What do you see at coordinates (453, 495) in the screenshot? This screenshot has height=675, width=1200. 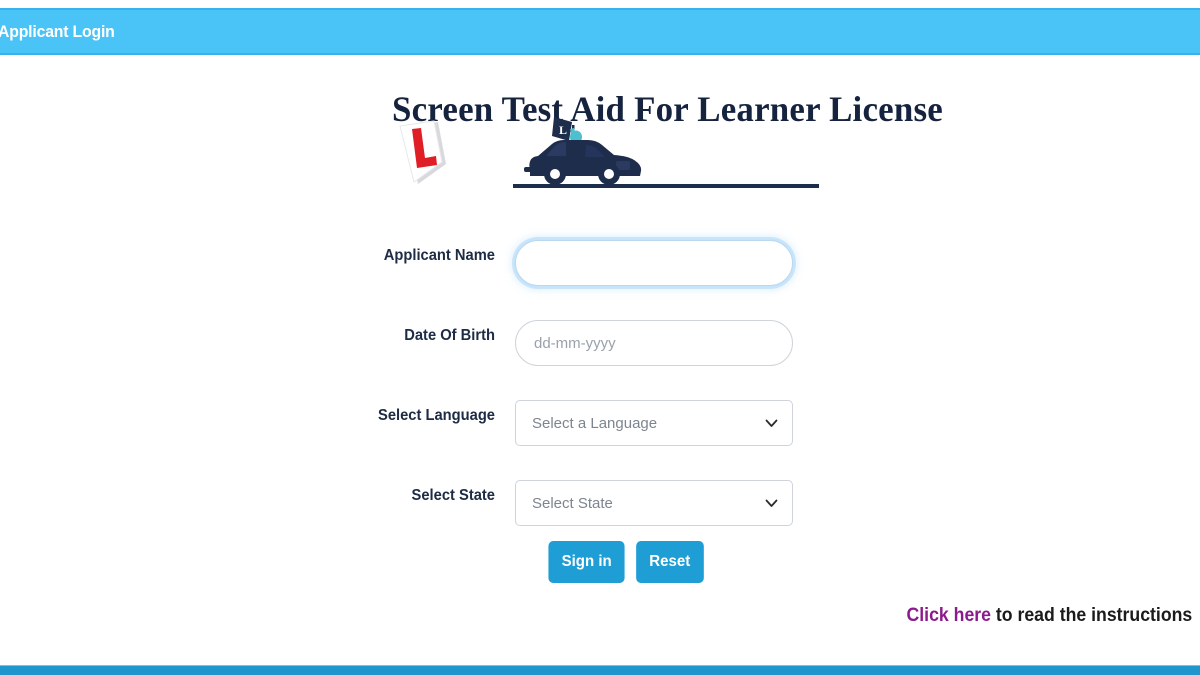 I see `label-select-state: Select State` at bounding box center [453, 495].